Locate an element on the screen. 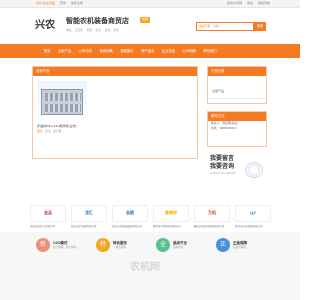  brand-logo: 貴興祥 is located at coordinates (171, 213).